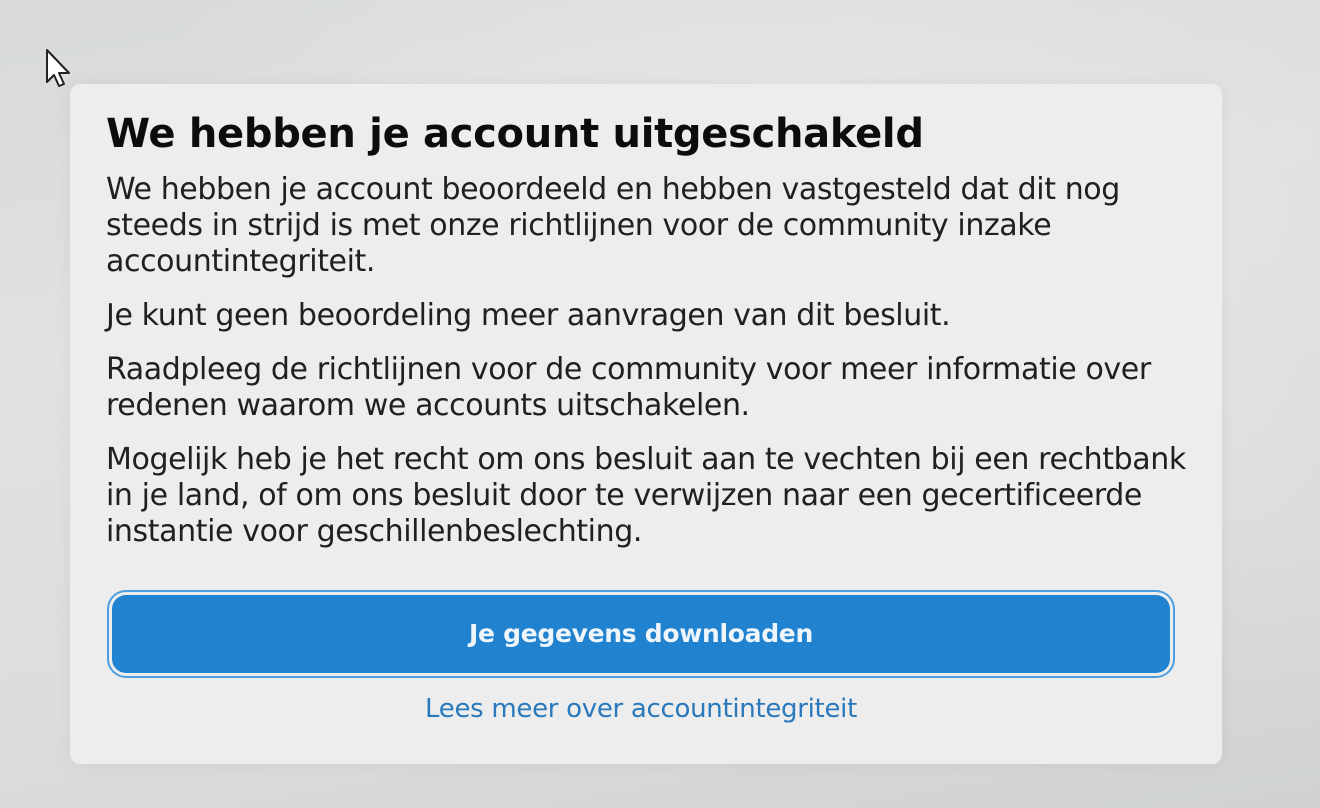  I want to click on learn-more-account-integrity-link: Lees meer over accountintegriteit, so click(641, 709).